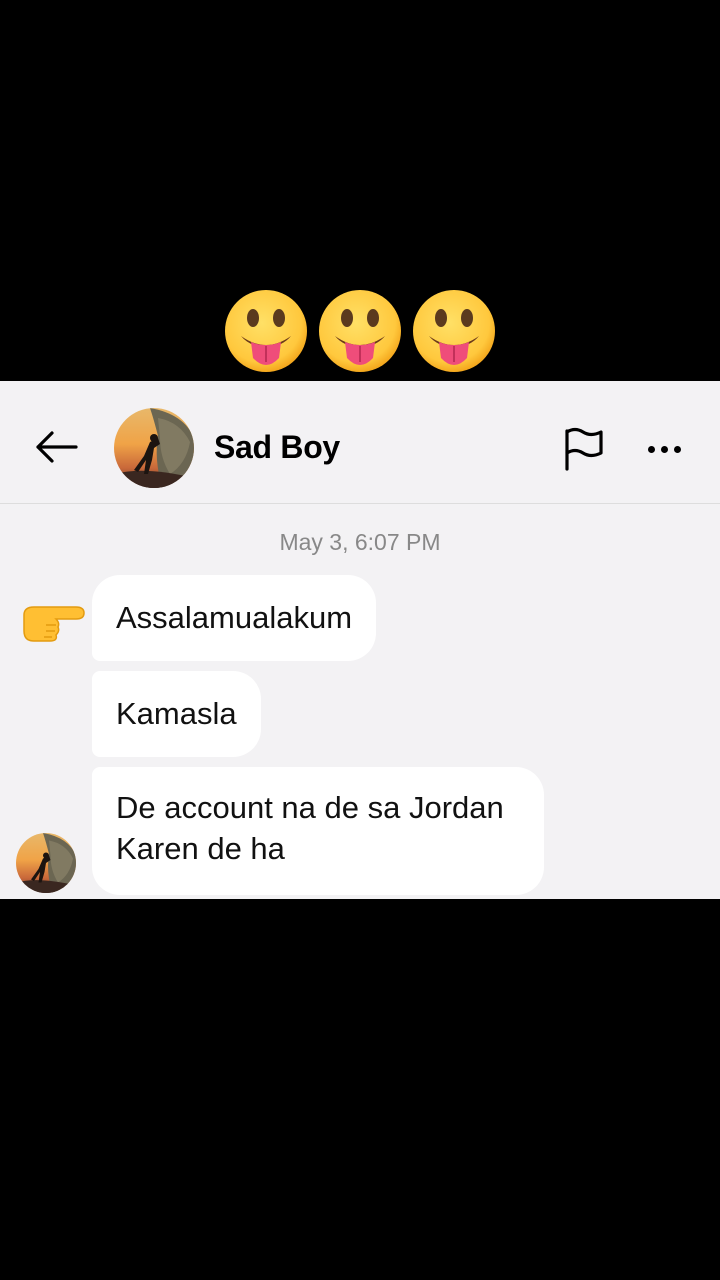 Image resolution: width=720 pixels, height=1280 pixels. I want to click on arrow-left-icon, so click(57, 447).